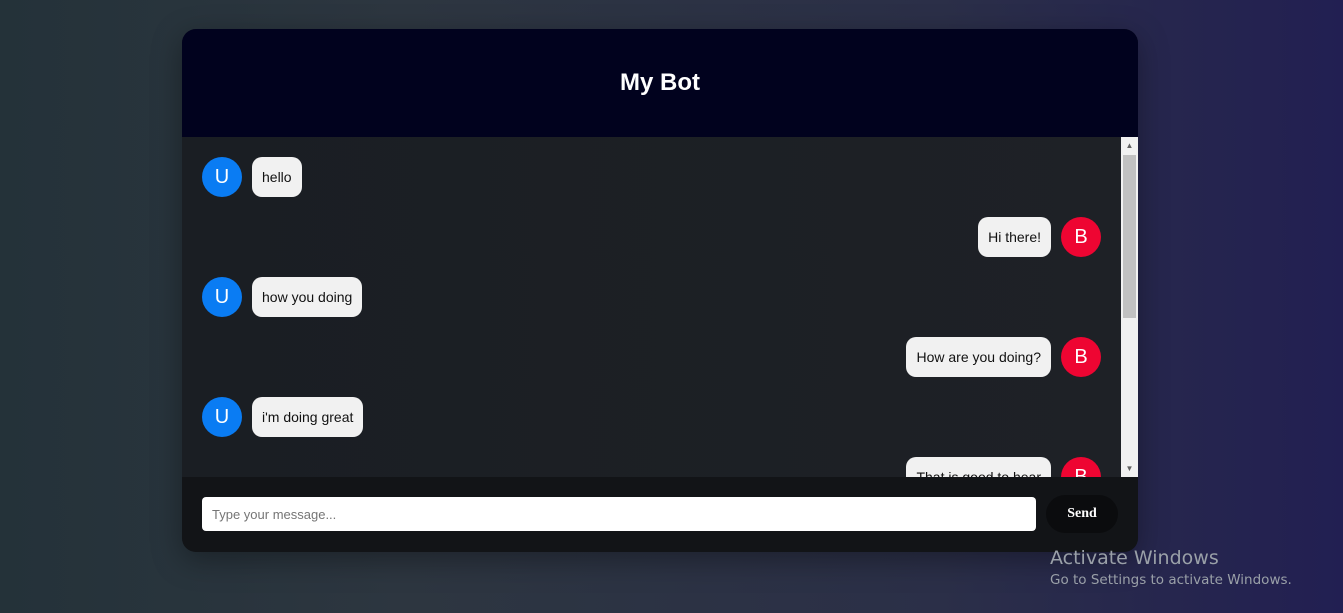  I want to click on chat-title: My Bot, so click(660, 82).